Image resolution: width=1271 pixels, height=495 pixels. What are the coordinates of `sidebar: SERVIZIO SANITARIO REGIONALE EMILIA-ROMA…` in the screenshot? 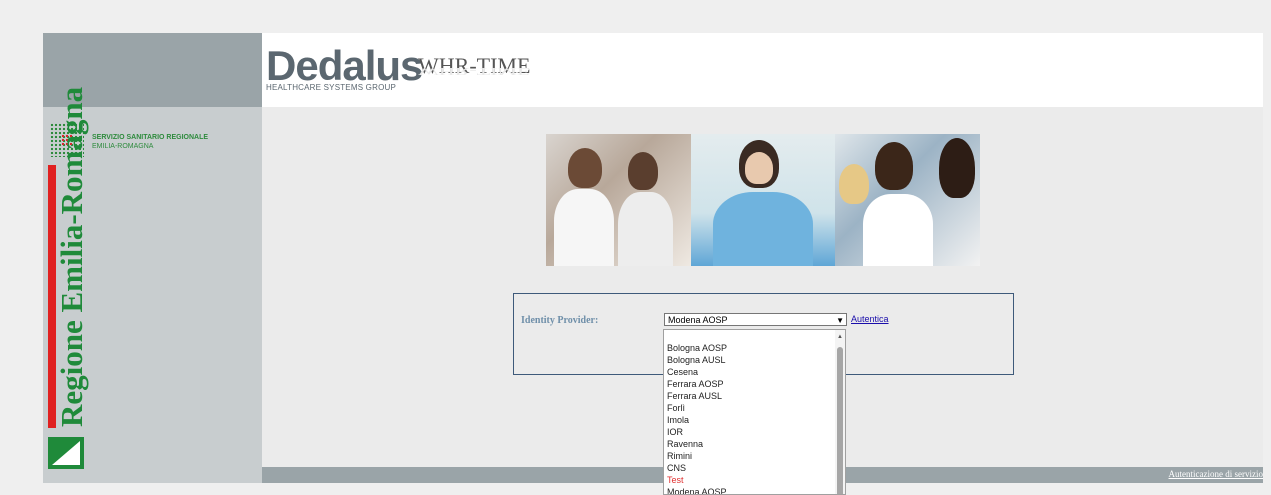 It's located at (152, 285).